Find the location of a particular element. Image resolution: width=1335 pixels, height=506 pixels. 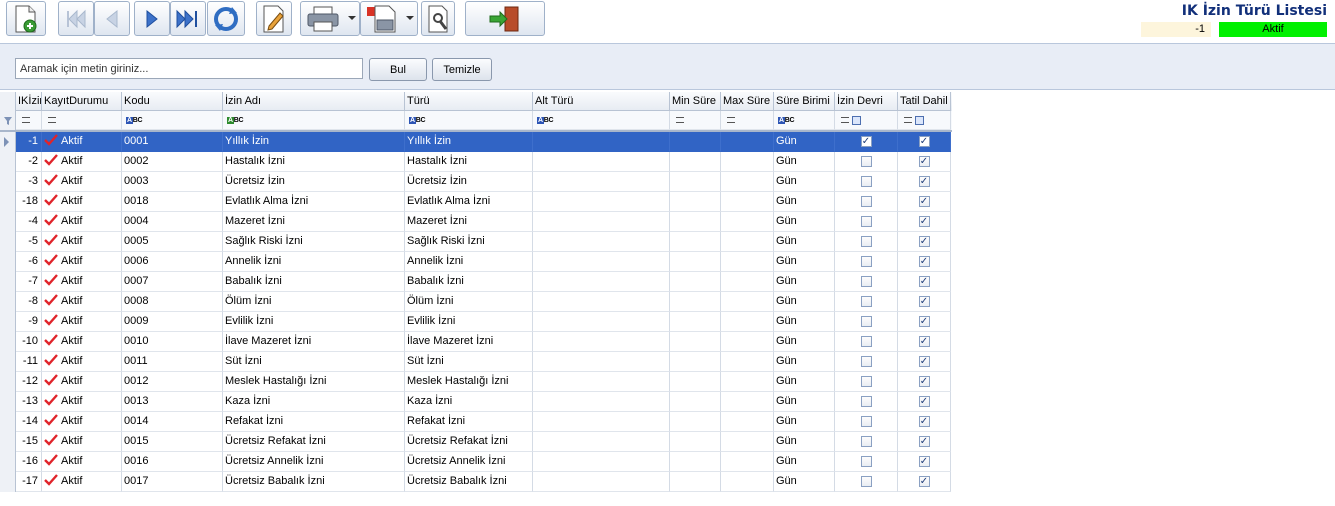

cell-type: Hastalık İzni is located at coordinates (469, 162).